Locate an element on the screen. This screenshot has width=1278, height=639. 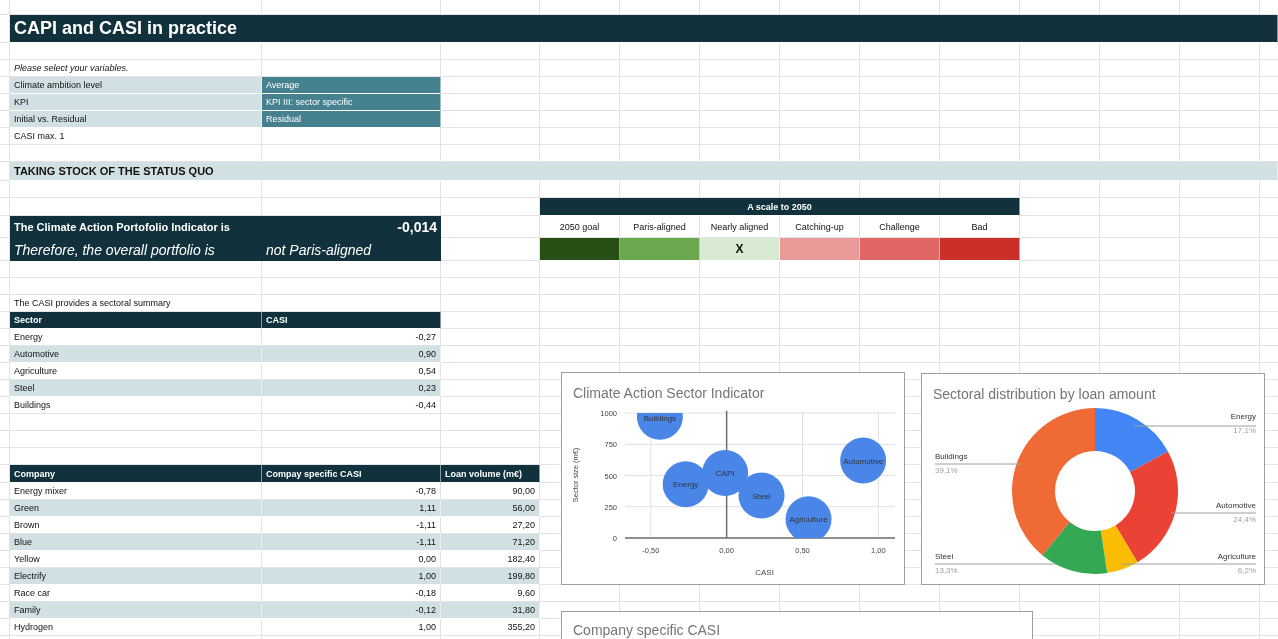
bubble-label: Buildings is located at coordinates (660, 418).